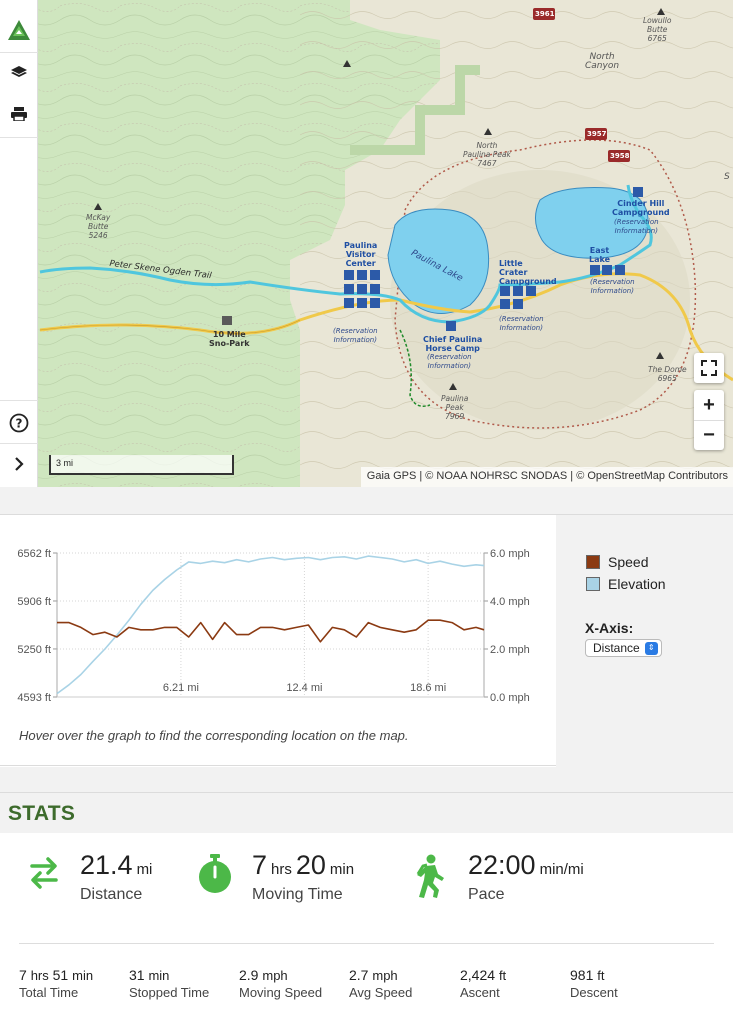 The height and width of the screenshot is (1024, 733). Describe the element at coordinates (159, 975) in the screenshot. I see `stopped-time-unit: min` at that location.